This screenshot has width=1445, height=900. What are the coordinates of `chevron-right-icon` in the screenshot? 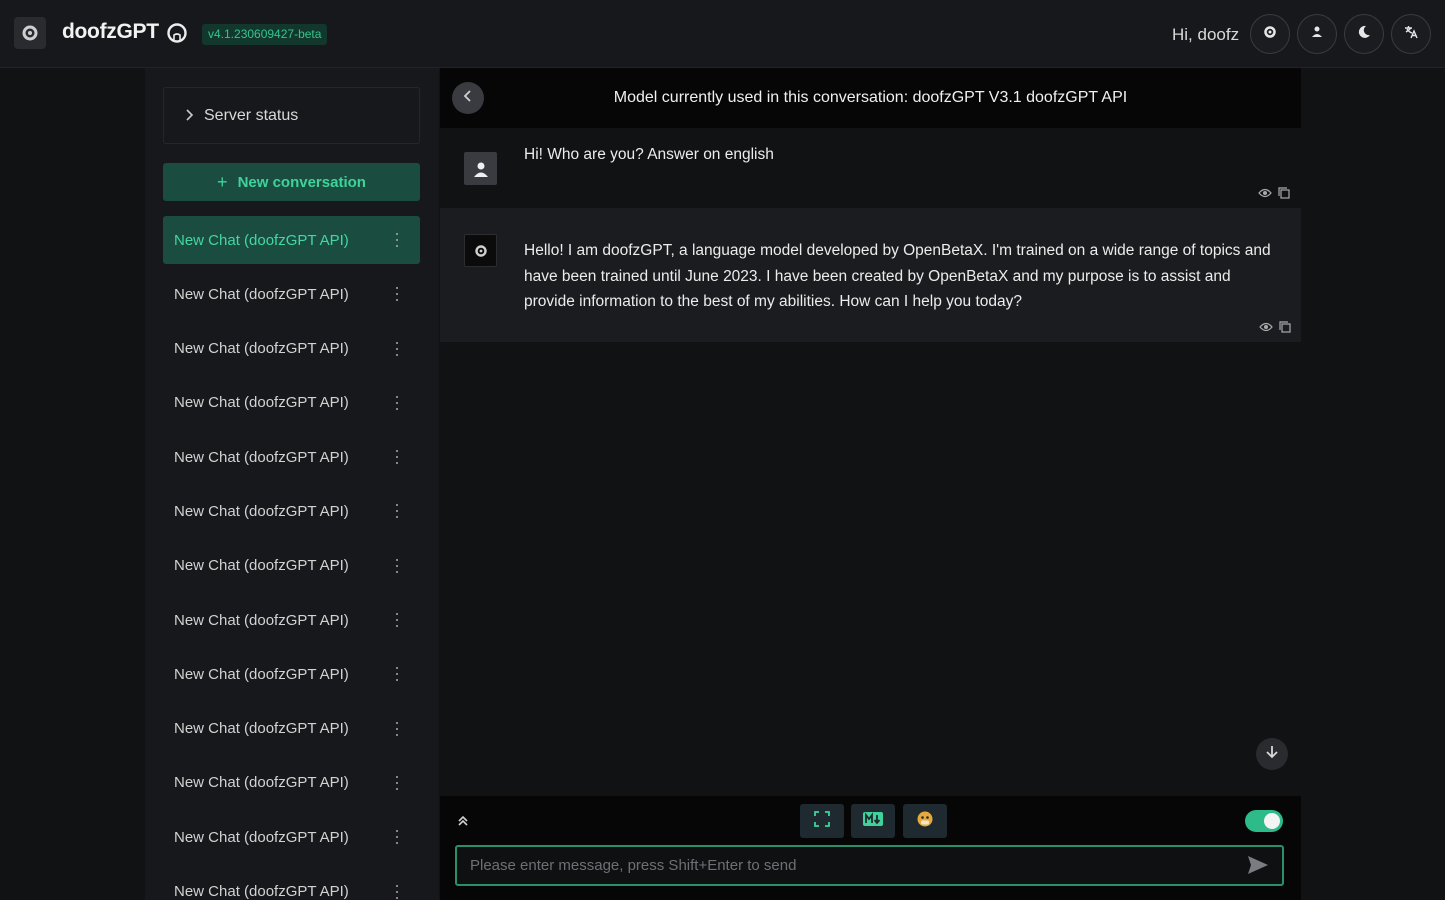 It's located at (190, 116).